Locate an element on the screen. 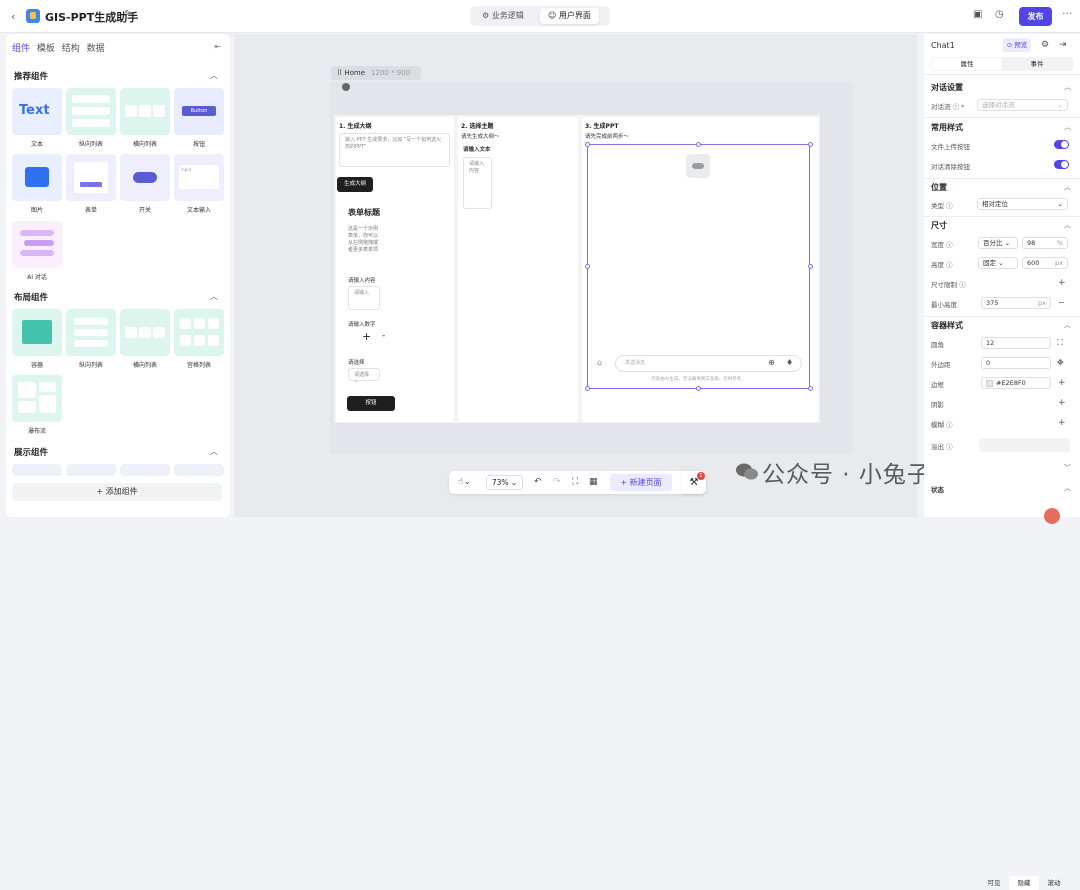 The width and height of the screenshot is (1080, 890). height-input: 600 px is located at coordinates (1045, 263).